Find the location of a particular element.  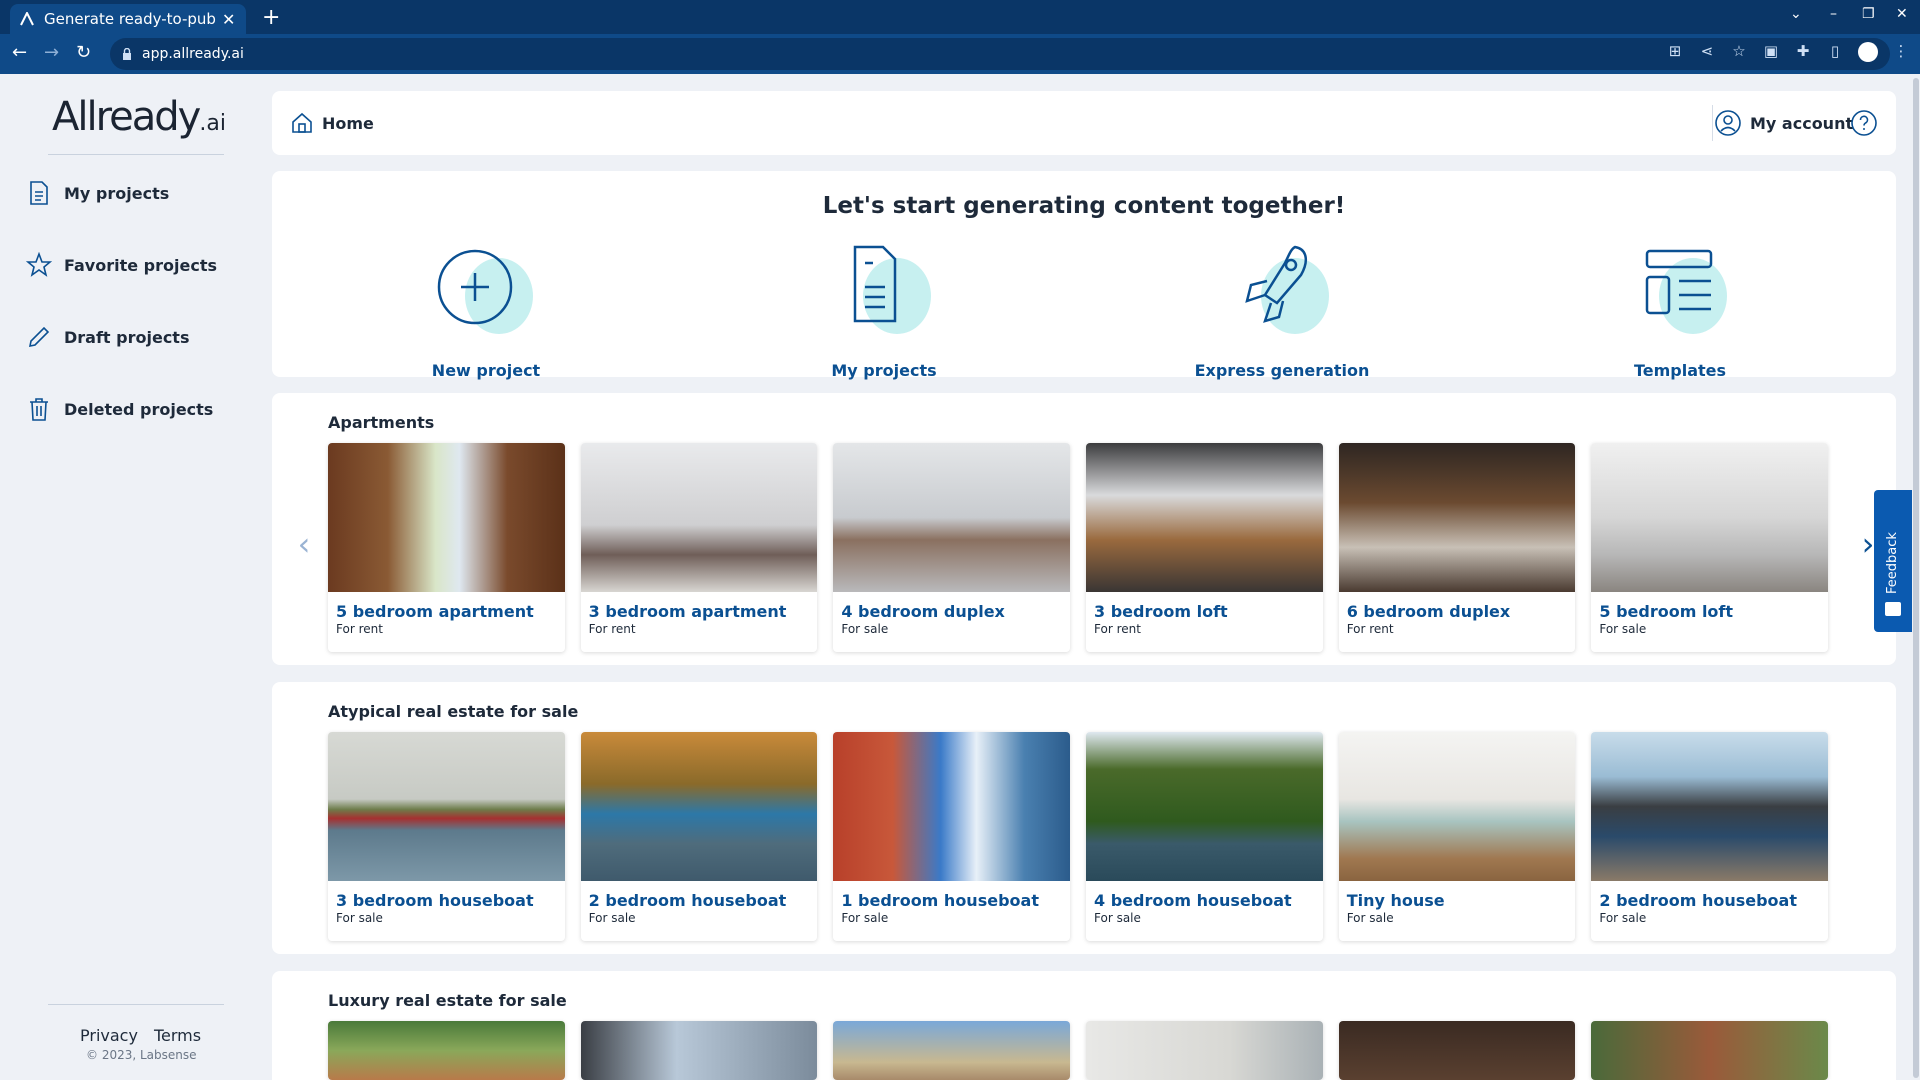

project-card: 6 bedroom duplex For rent is located at coordinates (1457, 547).